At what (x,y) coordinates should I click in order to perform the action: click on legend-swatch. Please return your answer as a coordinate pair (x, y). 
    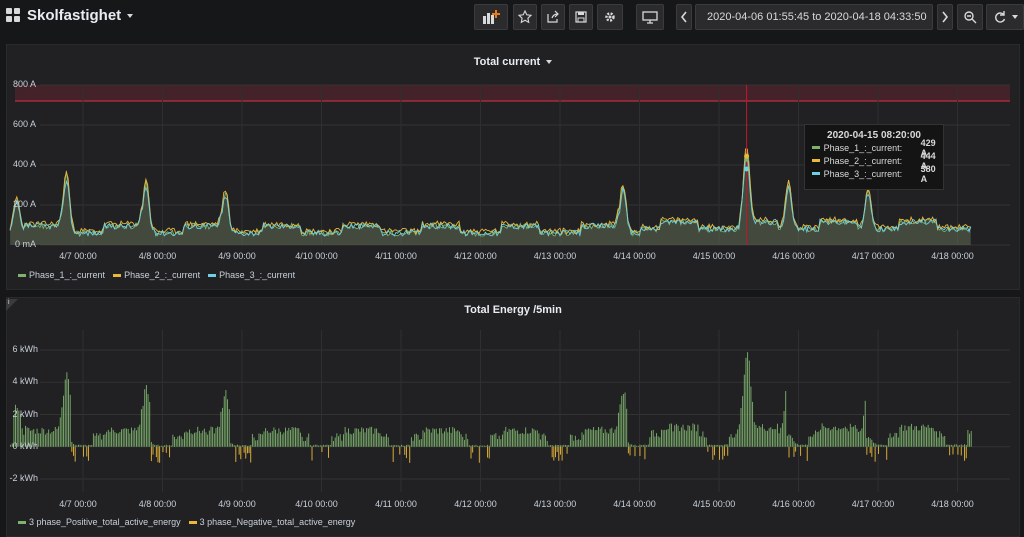
    Looking at the image, I should click on (22, 522).